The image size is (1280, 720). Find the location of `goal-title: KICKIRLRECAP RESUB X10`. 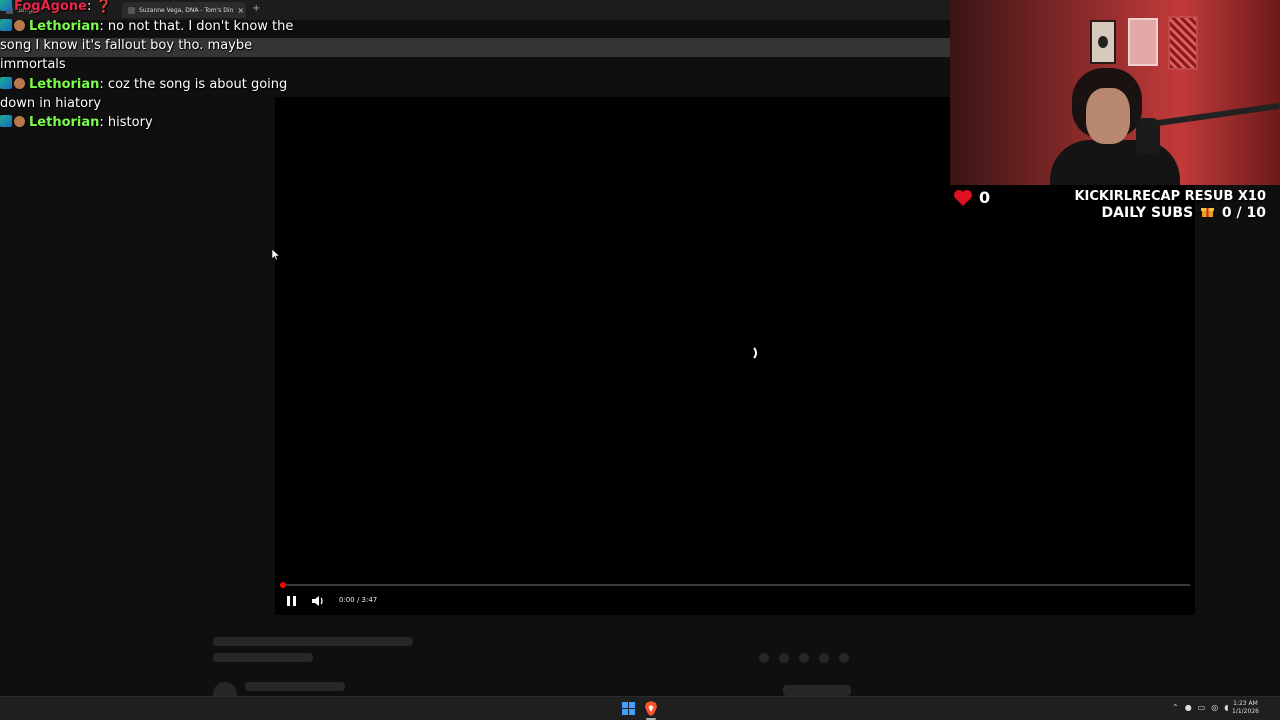

goal-title: KICKIRLRECAP RESUB X10 is located at coordinates (1170, 196).